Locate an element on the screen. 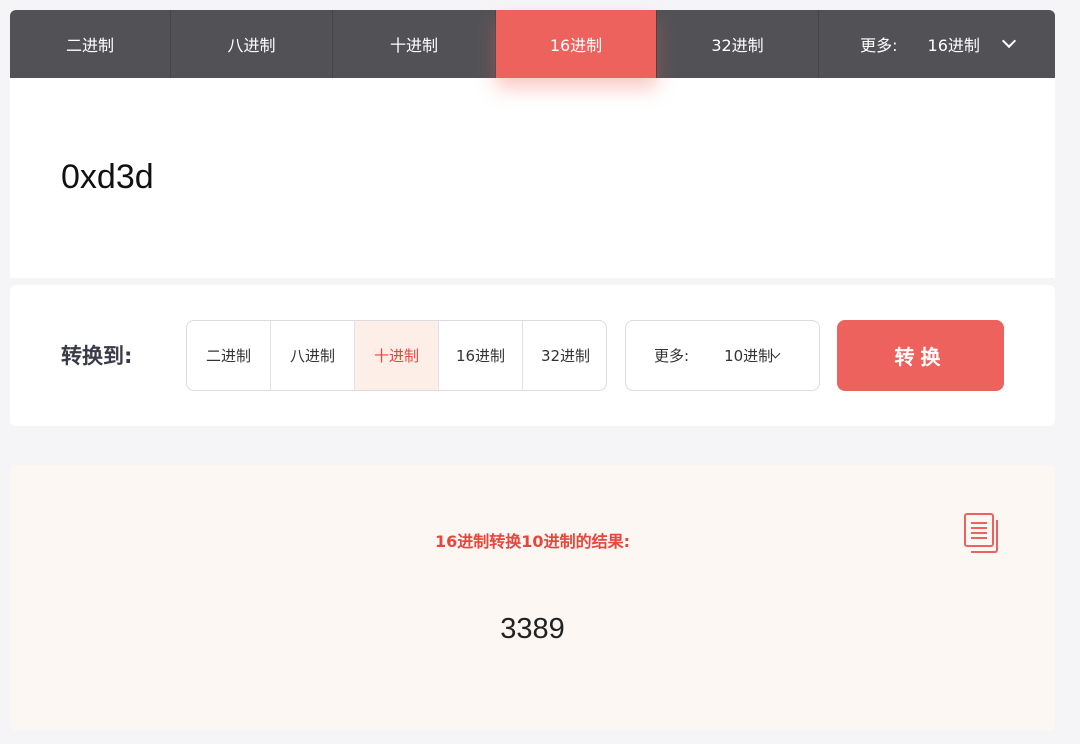 This screenshot has width=1080, height=744. target-option-octal: 八进制 is located at coordinates (313, 355).